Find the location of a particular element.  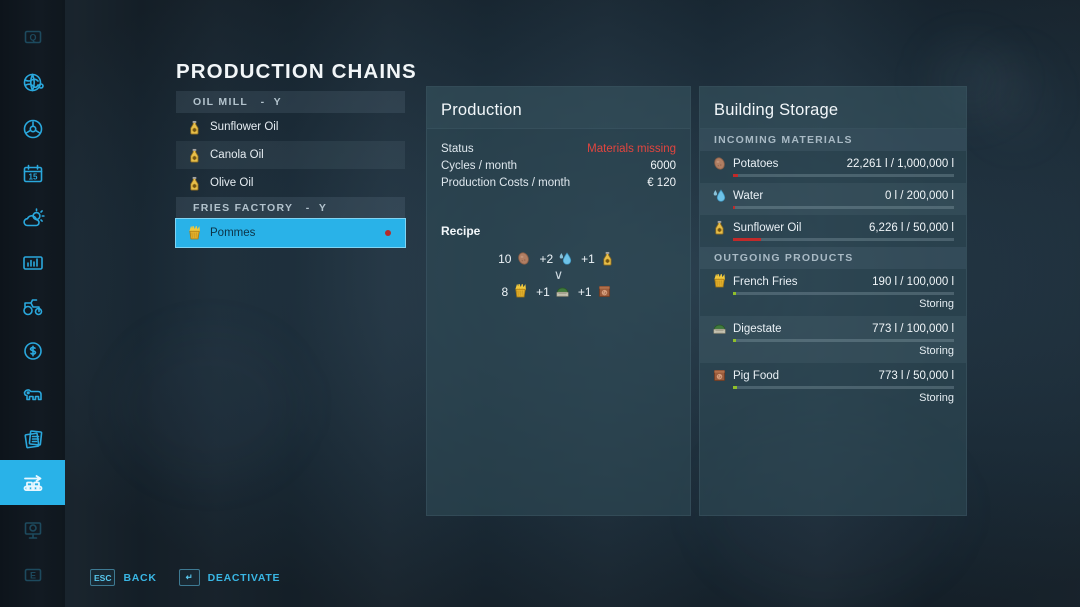

key-q-icon: Q is located at coordinates (33, 37).